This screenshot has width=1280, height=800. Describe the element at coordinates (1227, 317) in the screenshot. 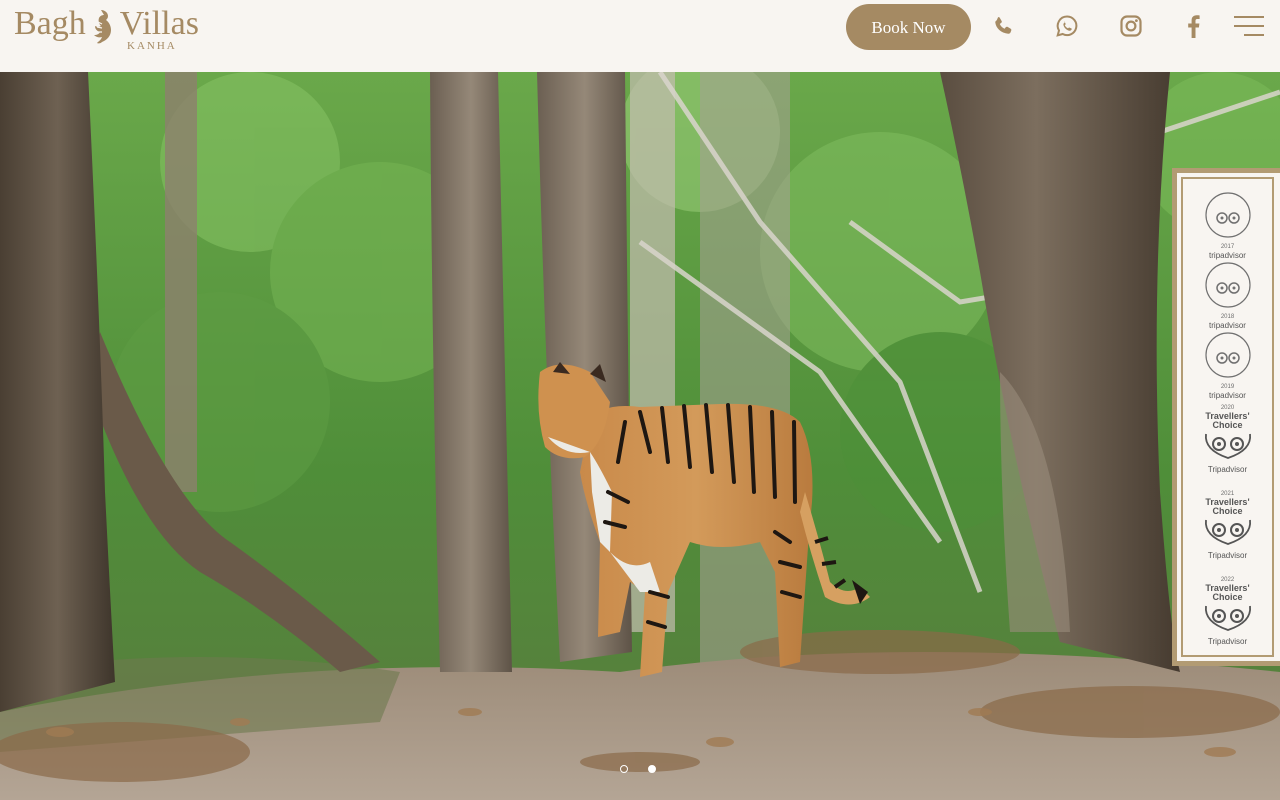

I see `award-year: 2018` at that location.